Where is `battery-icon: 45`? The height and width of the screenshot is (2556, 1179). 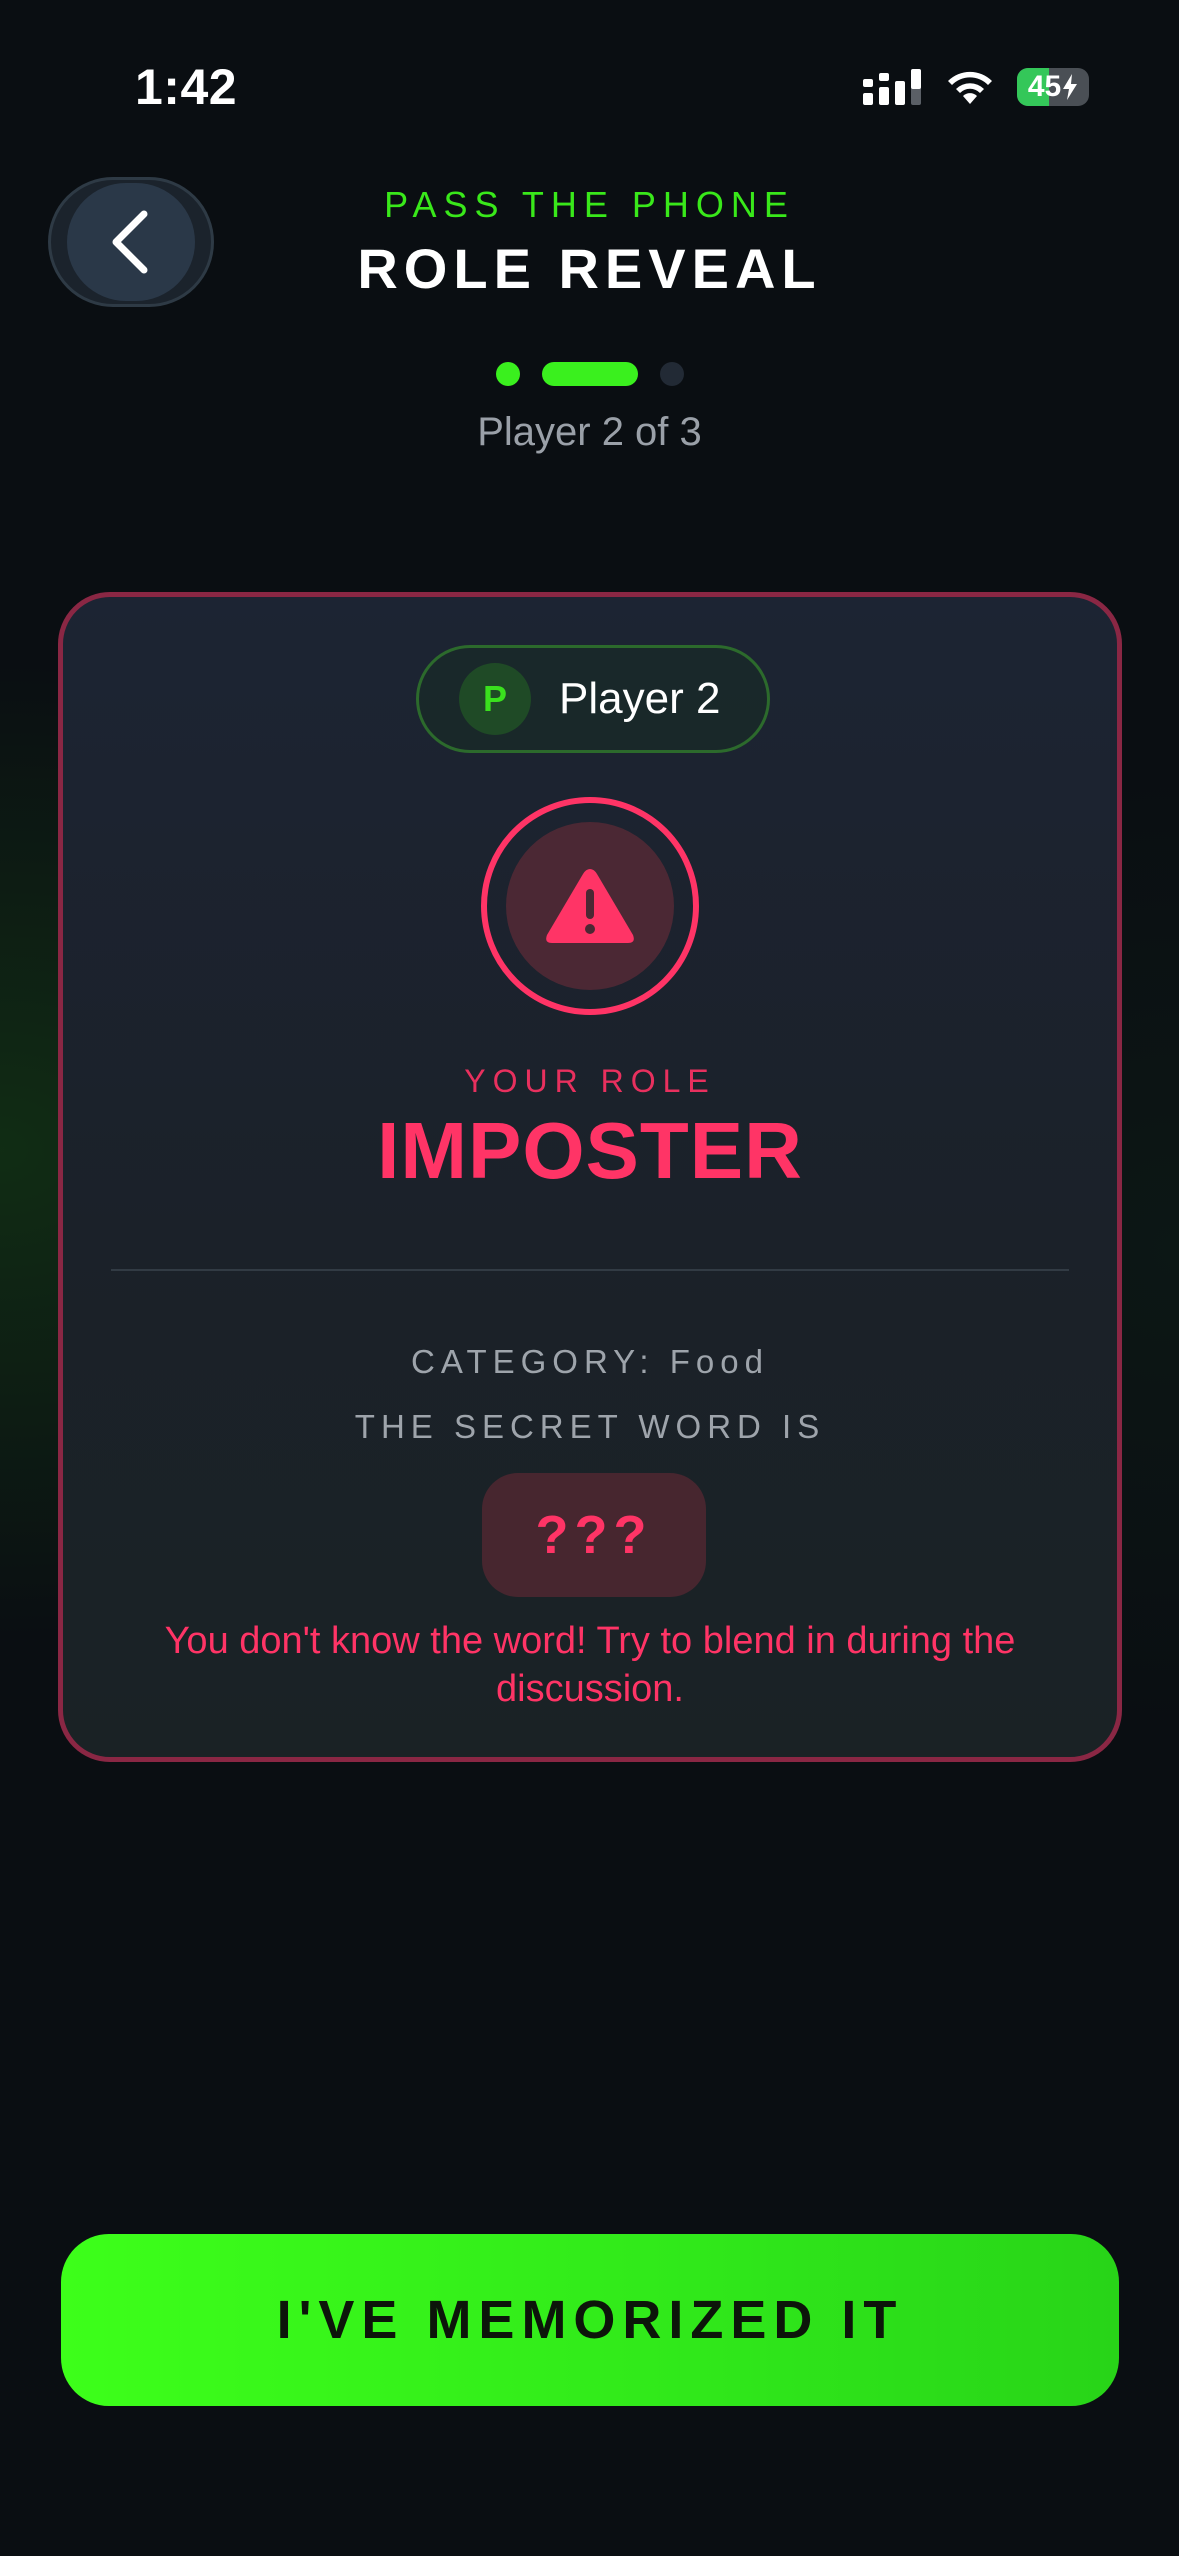
battery-icon: 45 is located at coordinates (1053, 87).